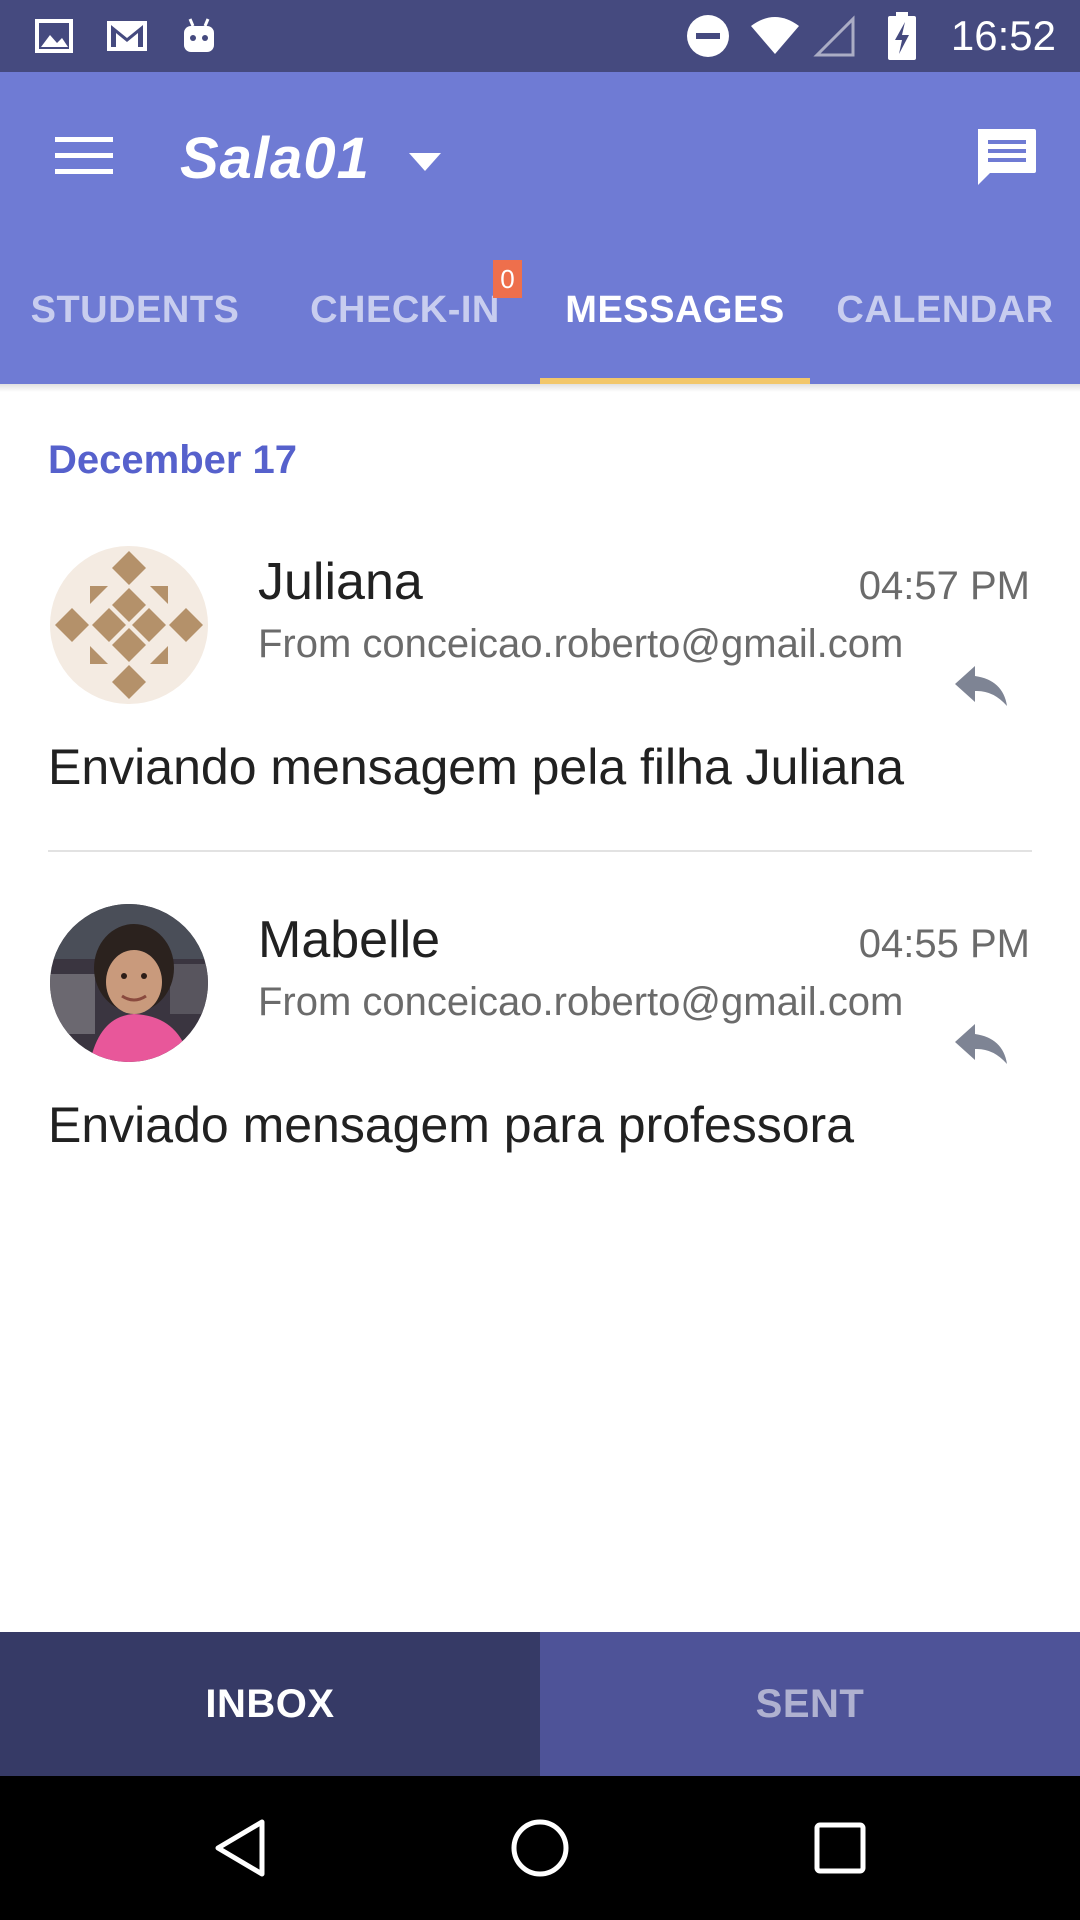 This screenshot has width=1080, height=1920. I want to click on message-divider, so click(540, 851).